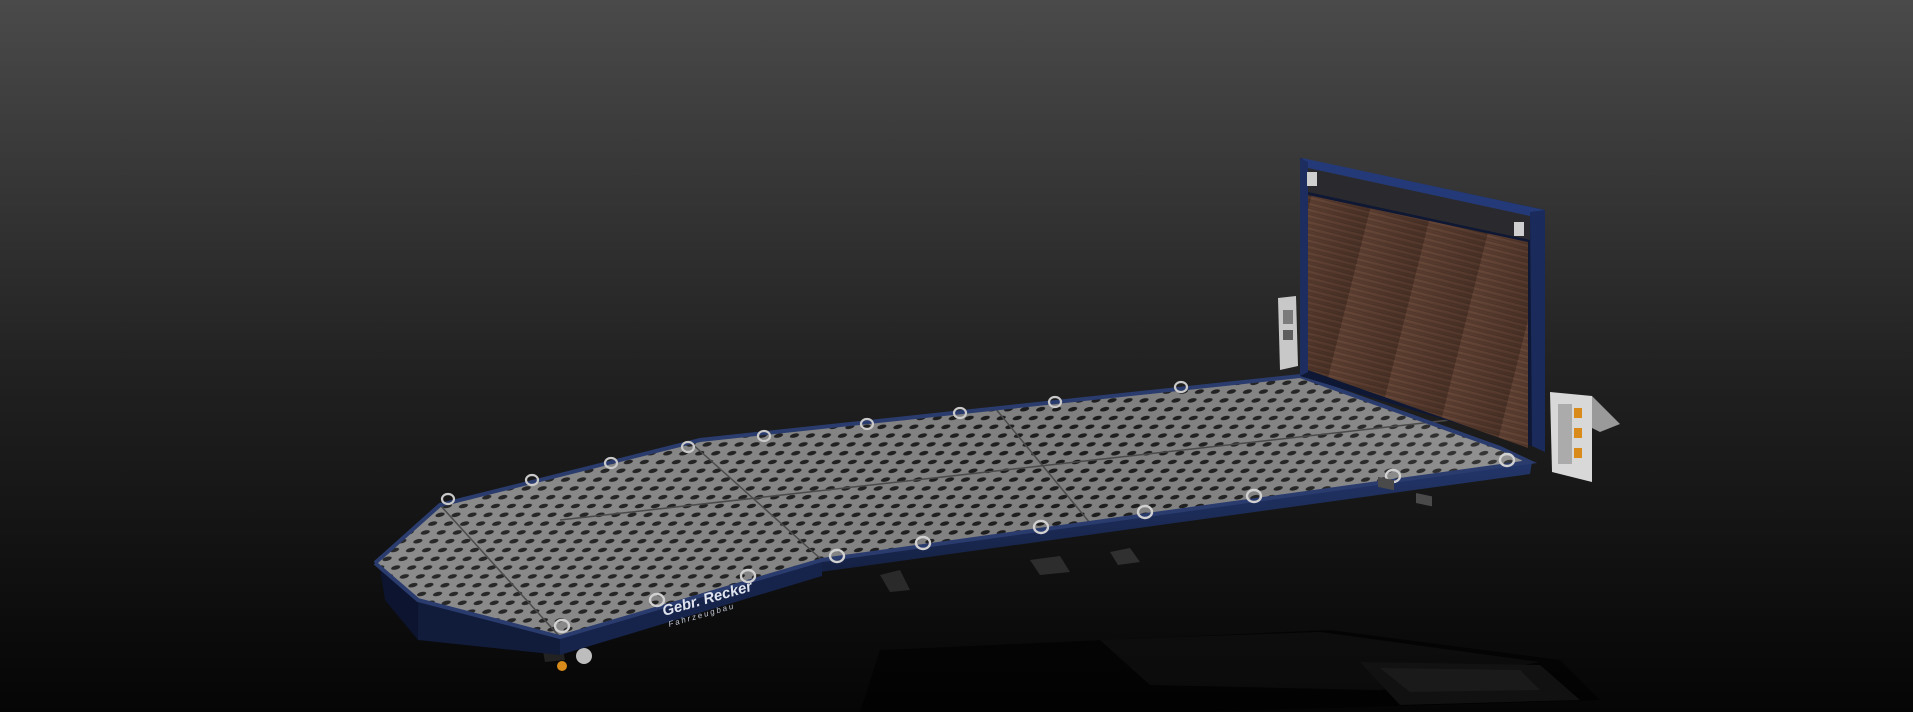 The width and height of the screenshot is (1913, 712). I want to click on wheel-stub, so click(584, 656).